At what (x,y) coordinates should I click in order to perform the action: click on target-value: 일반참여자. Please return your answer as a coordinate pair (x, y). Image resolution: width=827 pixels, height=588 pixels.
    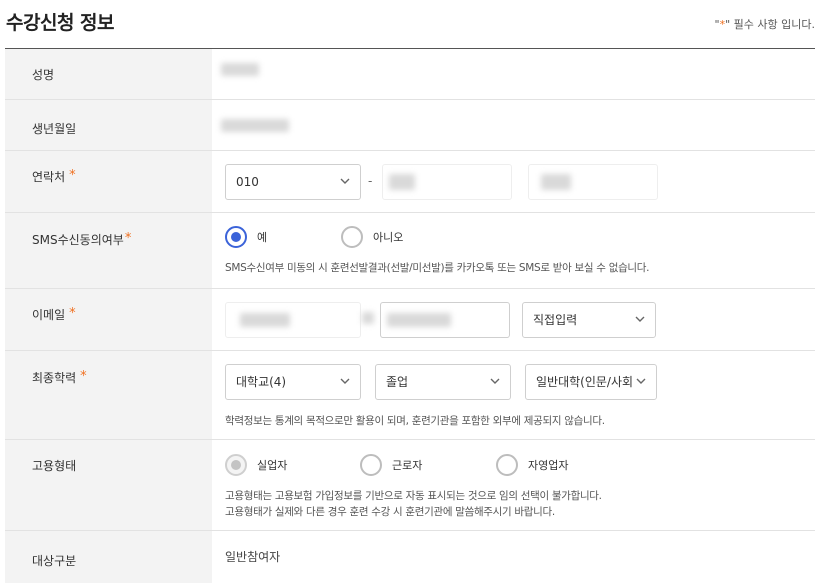
    Looking at the image, I should click on (513, 557).